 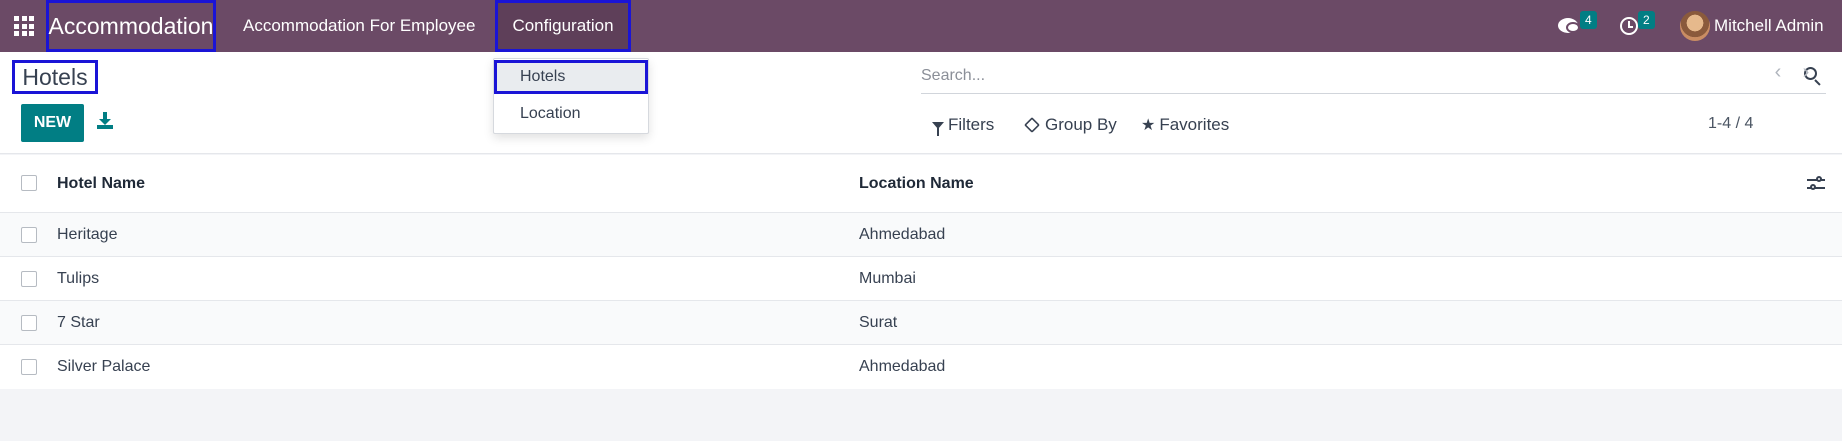 I want to click on user-name: Mitchell Admin, so click(x=1769, y=26).